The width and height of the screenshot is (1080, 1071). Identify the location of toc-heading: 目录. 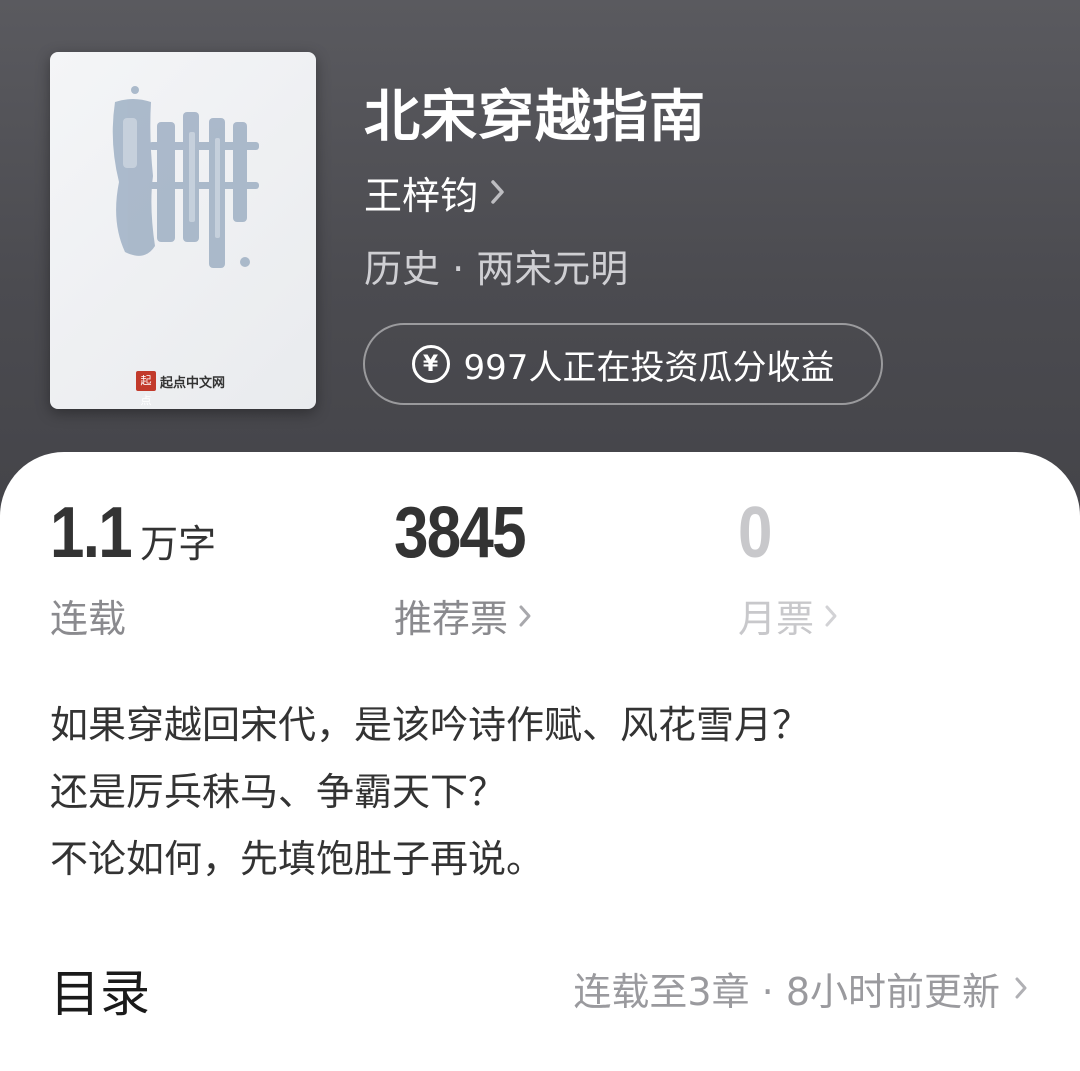
(100, 994).